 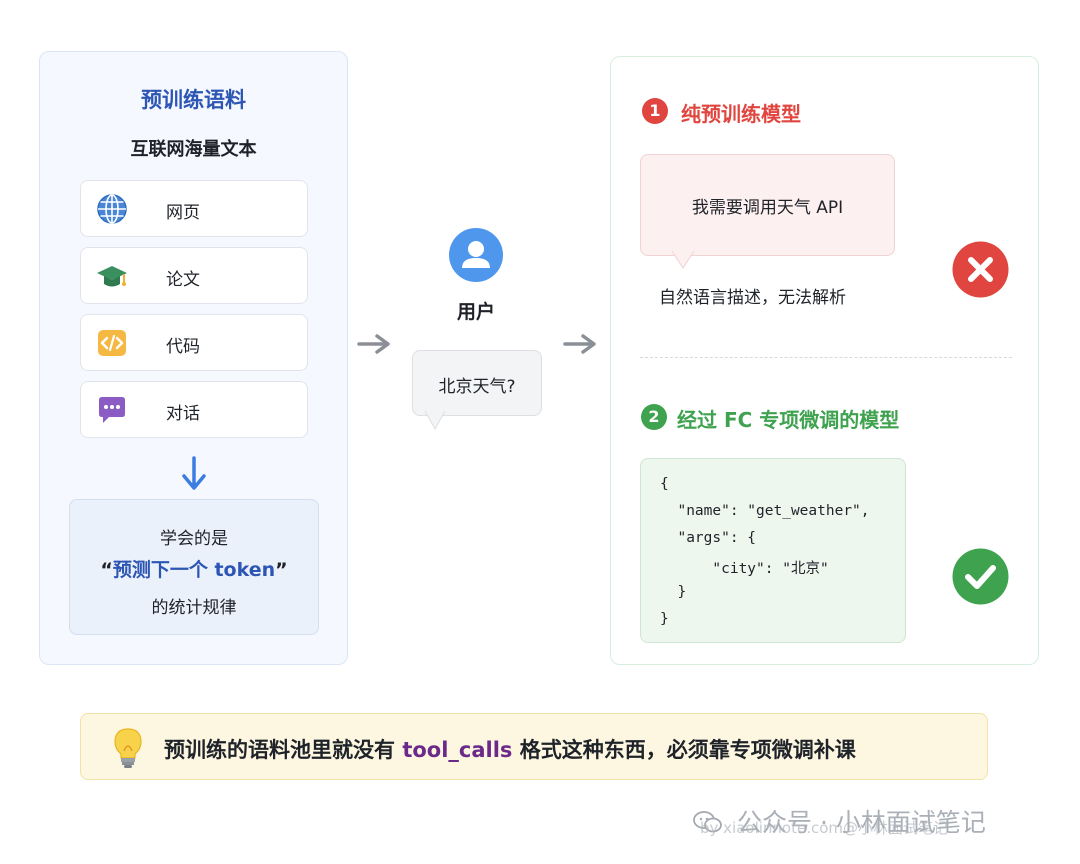 I want to click on corpus-summary: 学会的是 “预测下一个 token” 的统计规律, so click(x=194, y=567).